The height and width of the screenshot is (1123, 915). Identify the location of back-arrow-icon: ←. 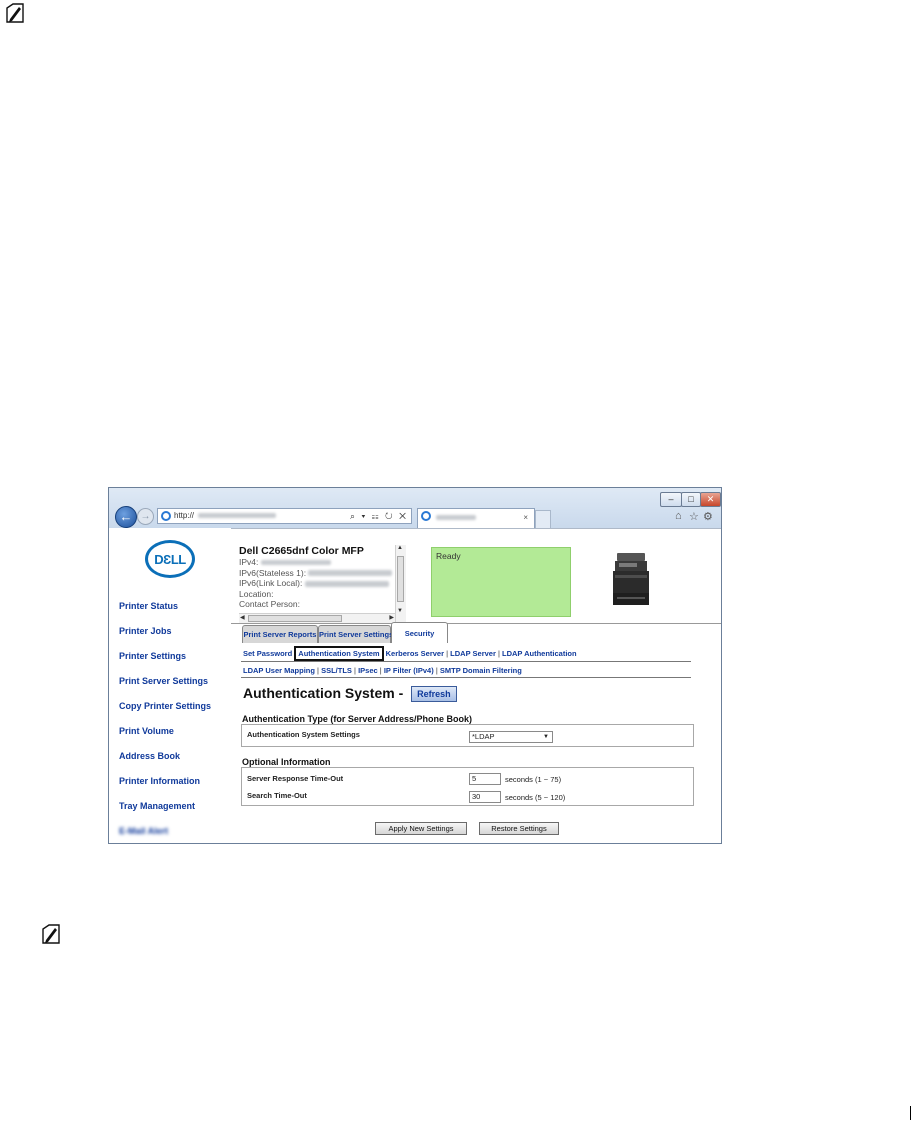
(126, 517).